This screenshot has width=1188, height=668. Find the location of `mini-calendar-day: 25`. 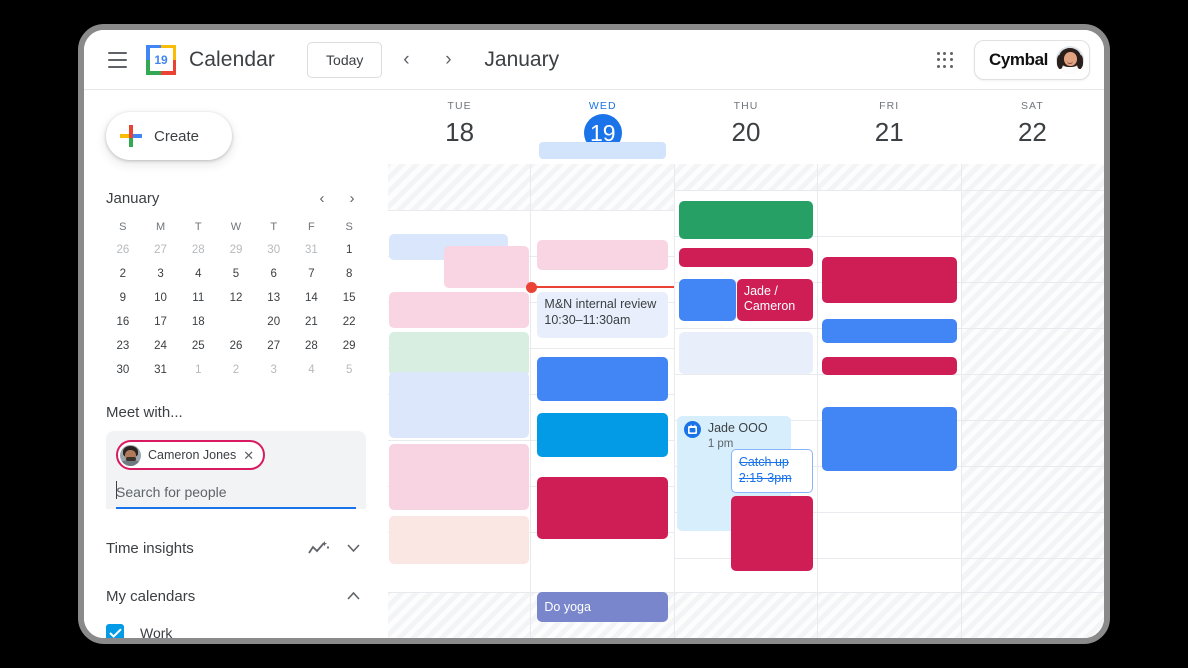

mini-calendar-day: 25 is located at coordinates (198, 346).